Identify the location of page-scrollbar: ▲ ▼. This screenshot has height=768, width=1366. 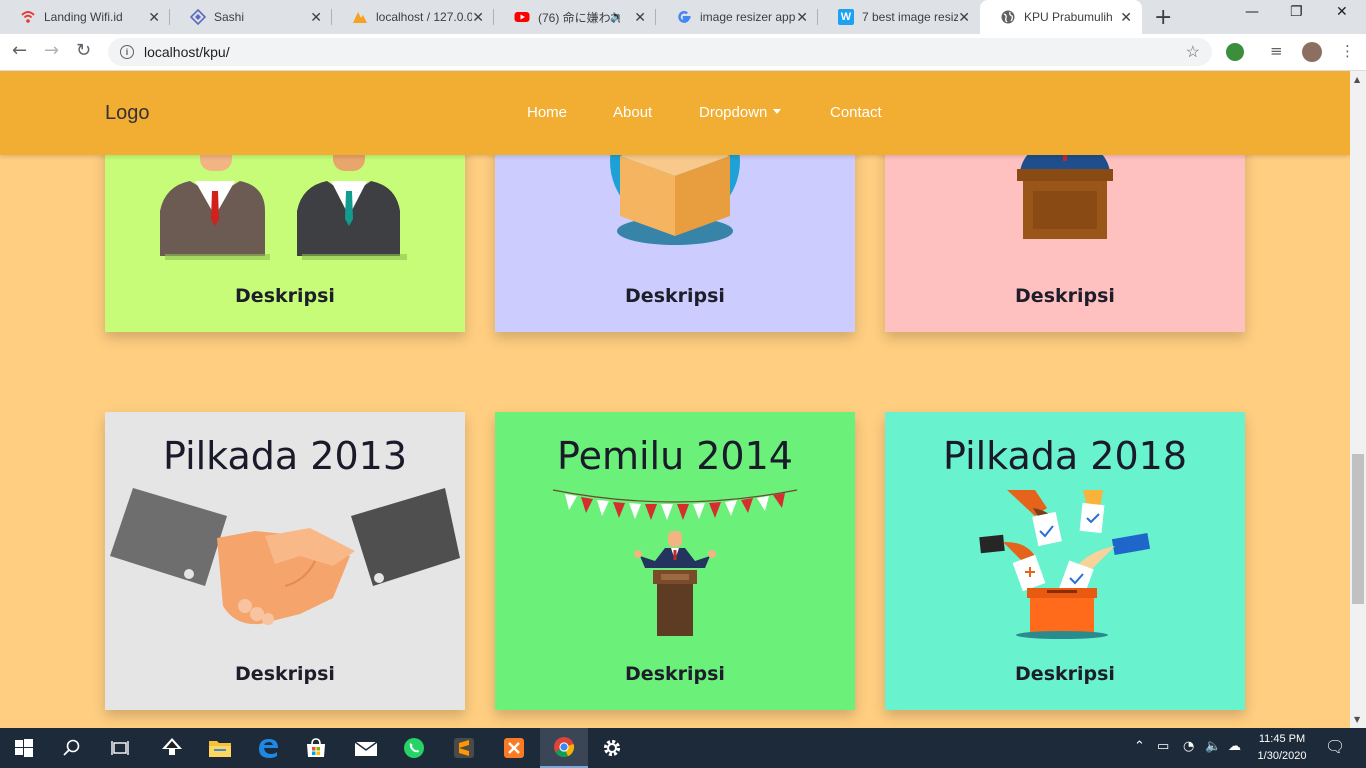
(1358, 399).